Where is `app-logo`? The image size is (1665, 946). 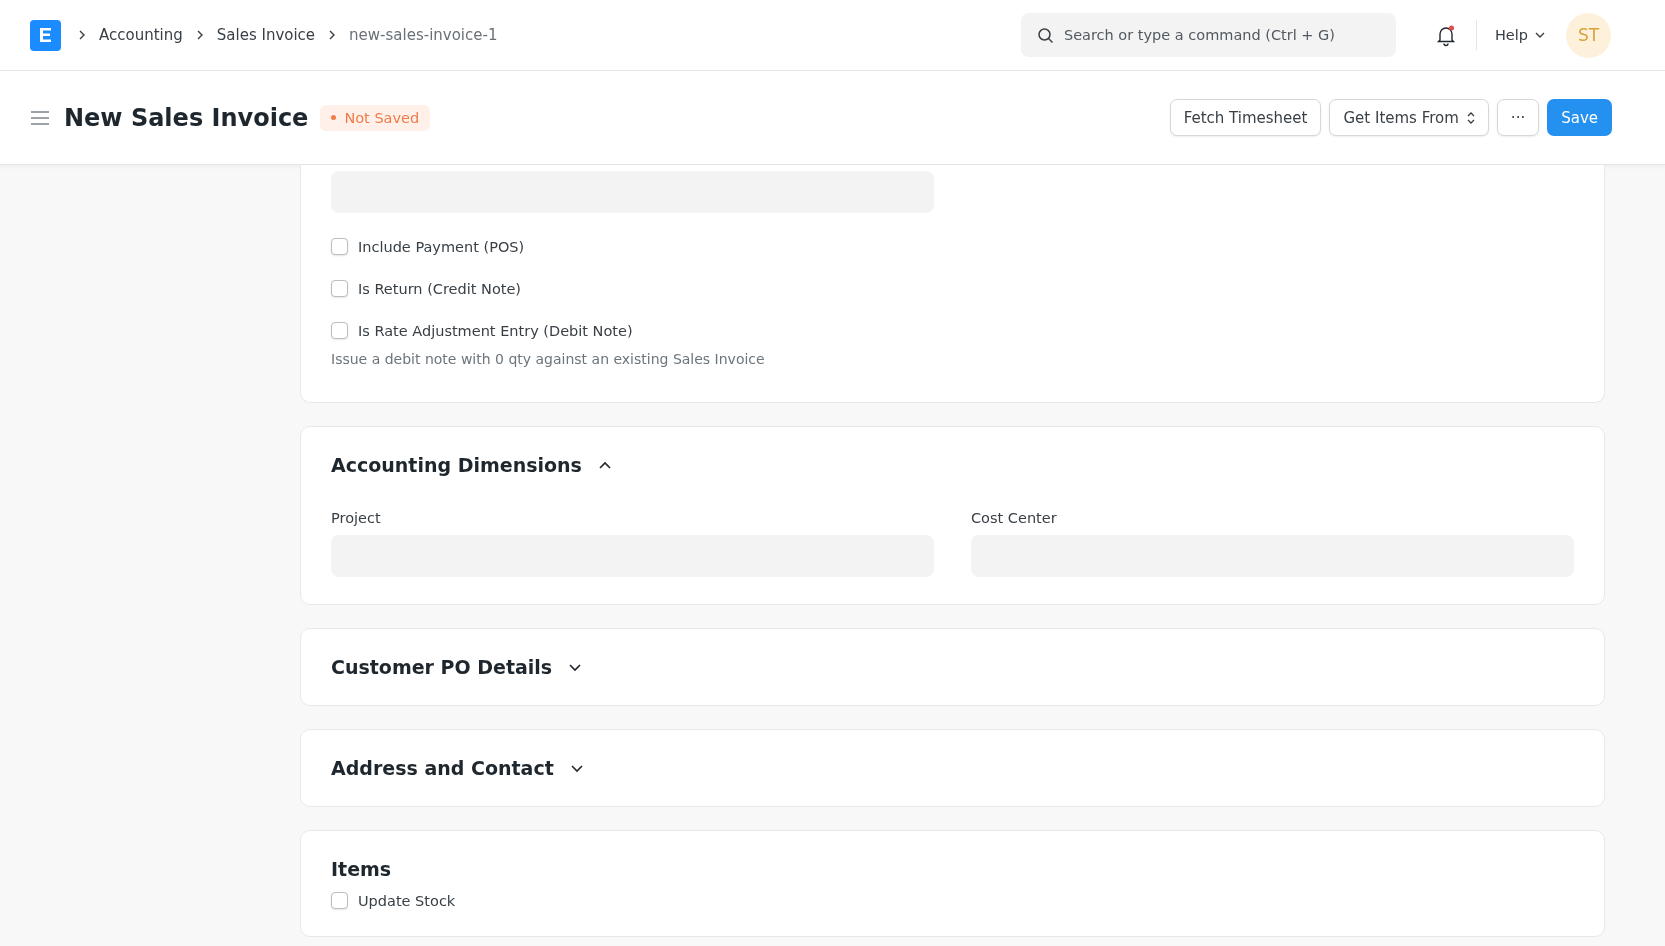
app-logo is located at coordinates (45, 35).